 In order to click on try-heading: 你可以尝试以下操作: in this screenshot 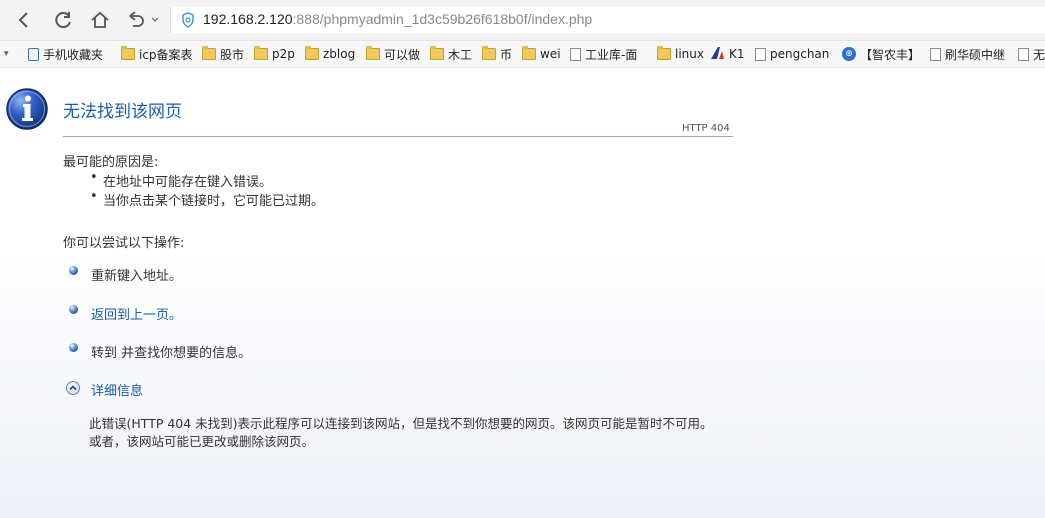, I will do `click(124, 243)`.